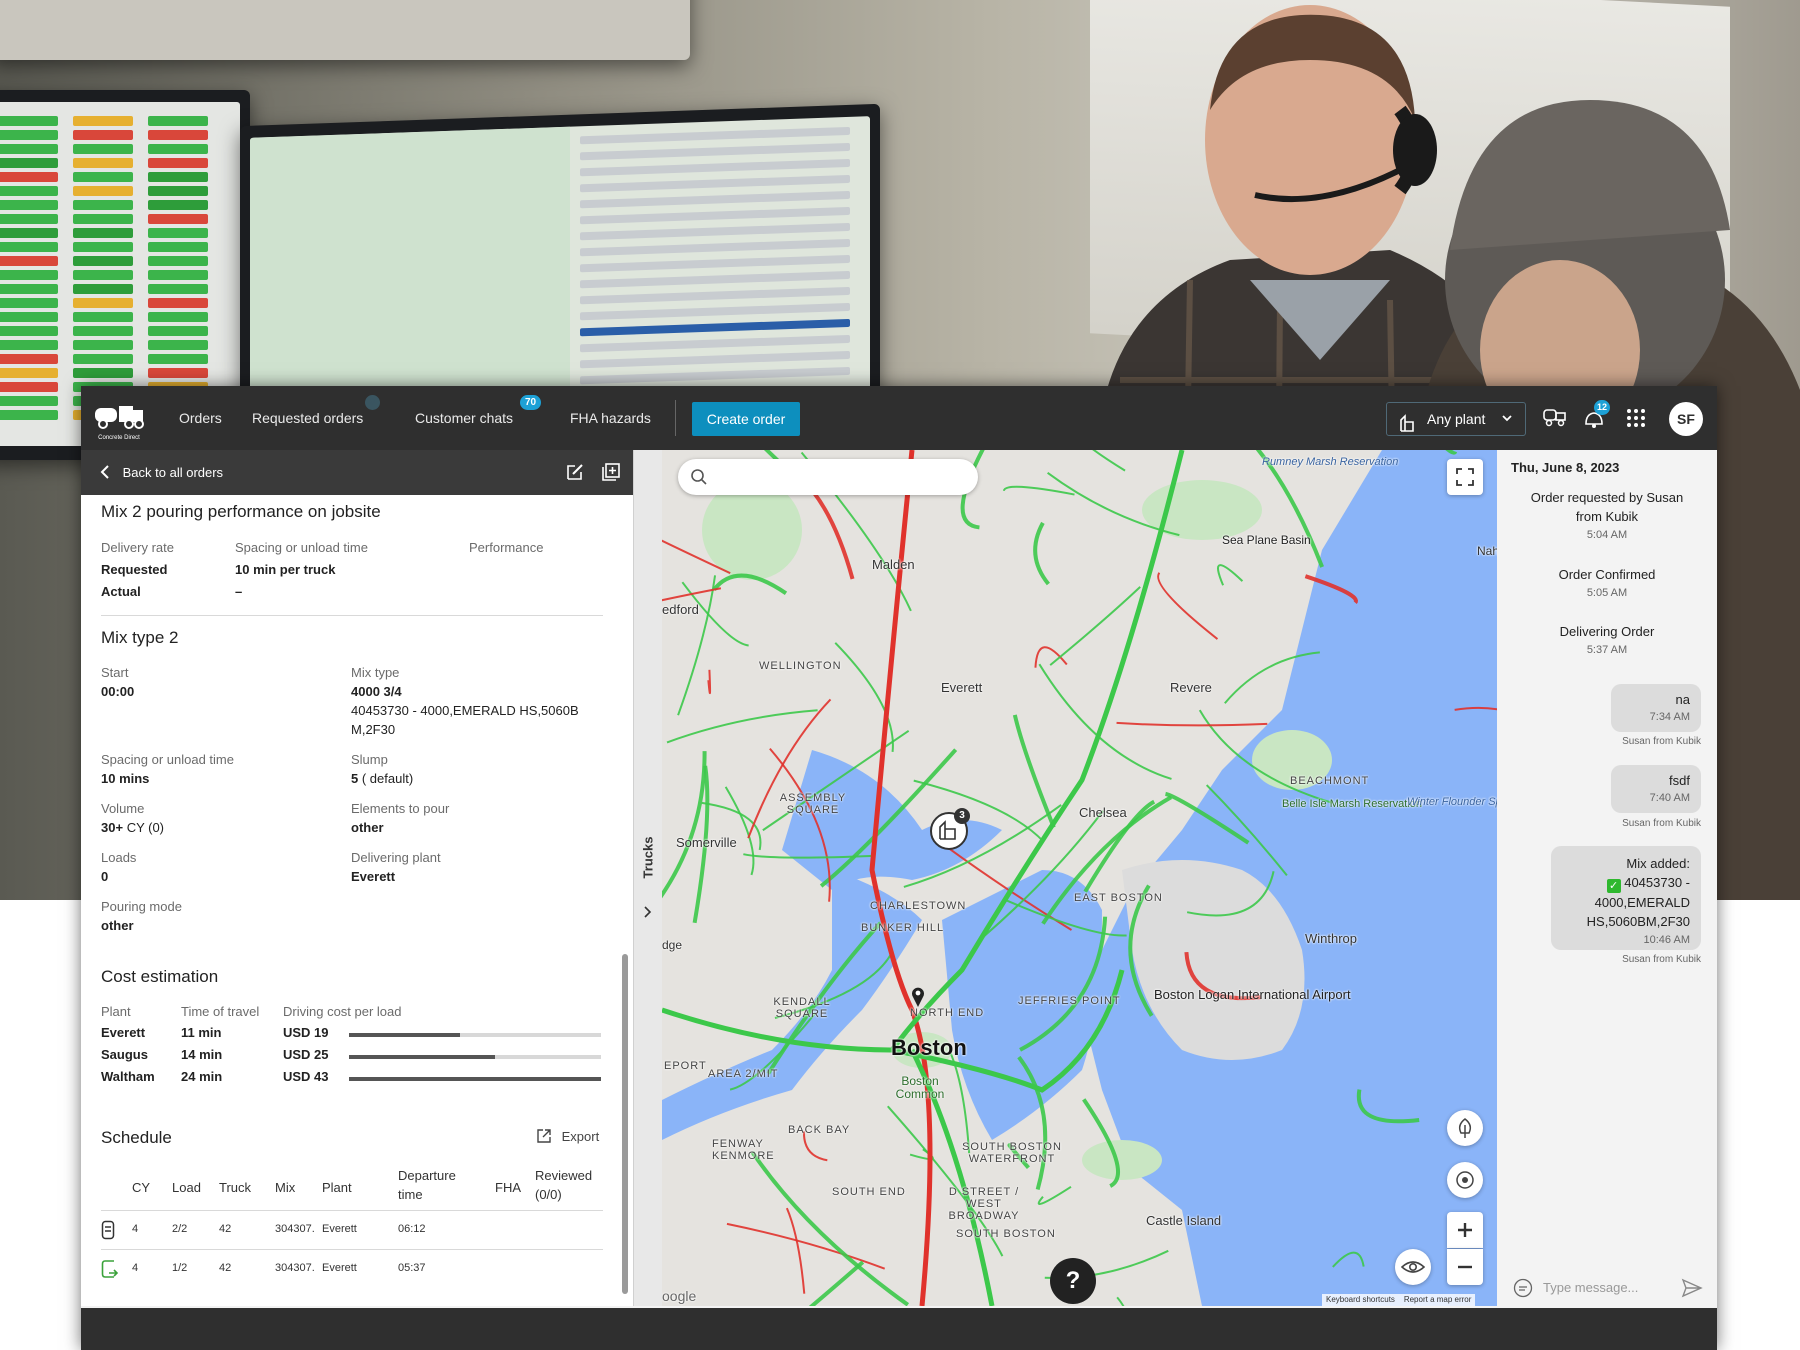 The image size is (1800, 1350). What do you see at coordinates (1103, 812) in the screenshot?
I see `map-label: Chelsea` at bounding box center [1103, 812].